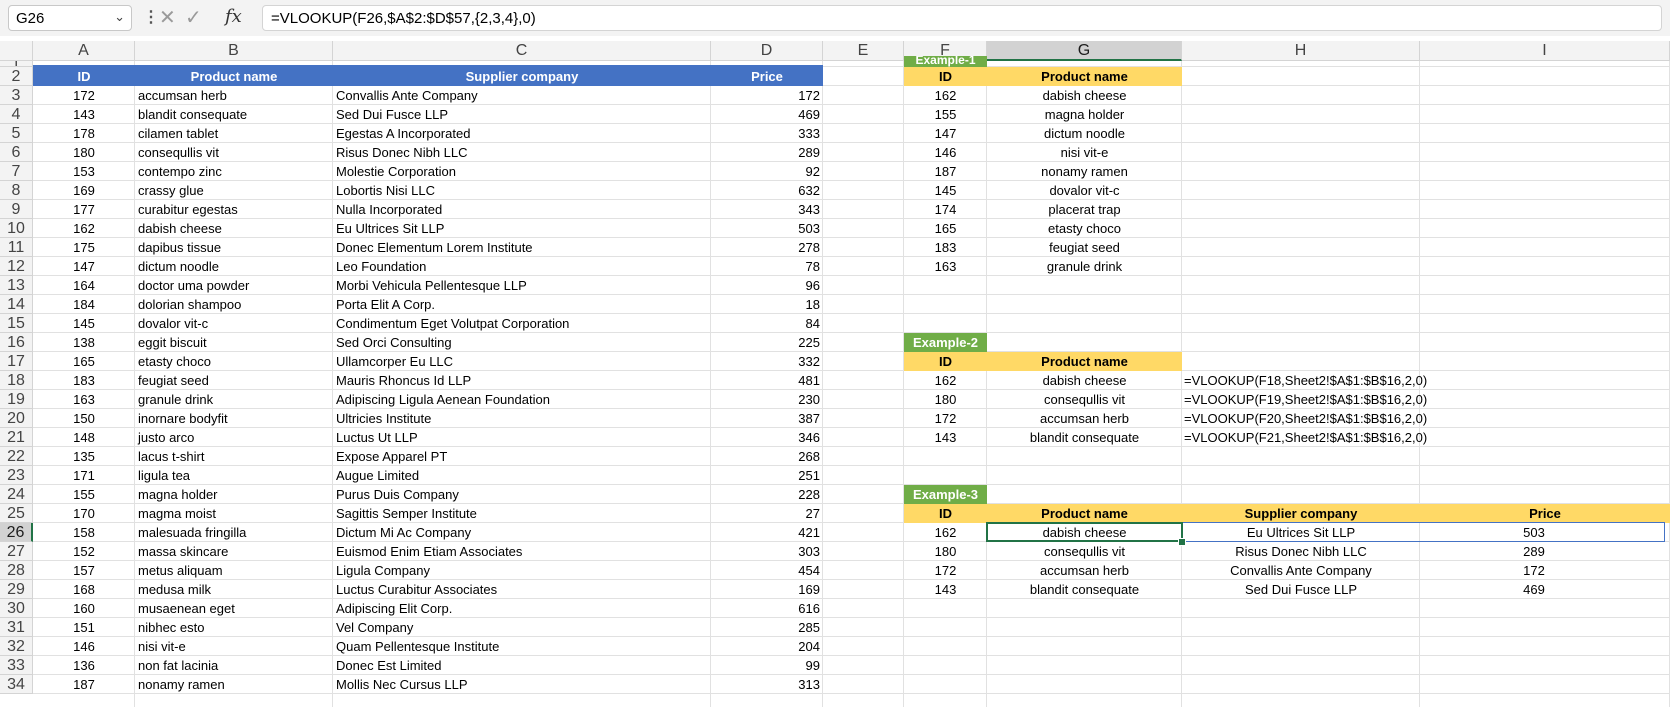  What do you see at coordinates (945, 133) in the screenshot?
I see `example-1-cell: 147` at bounding box center [945, 133].